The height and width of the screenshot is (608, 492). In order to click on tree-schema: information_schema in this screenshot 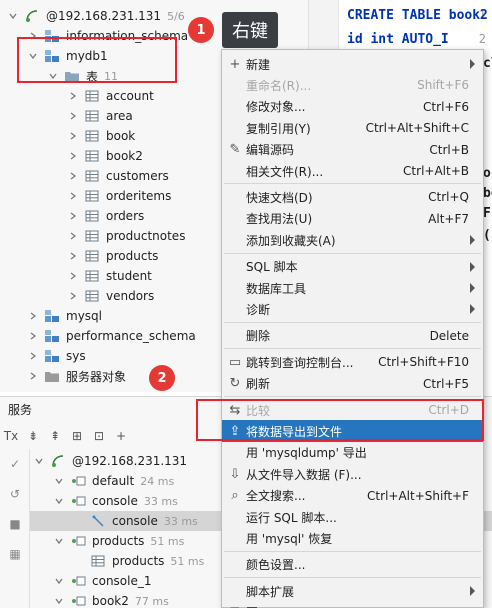, I will do `click(173, 36)`.